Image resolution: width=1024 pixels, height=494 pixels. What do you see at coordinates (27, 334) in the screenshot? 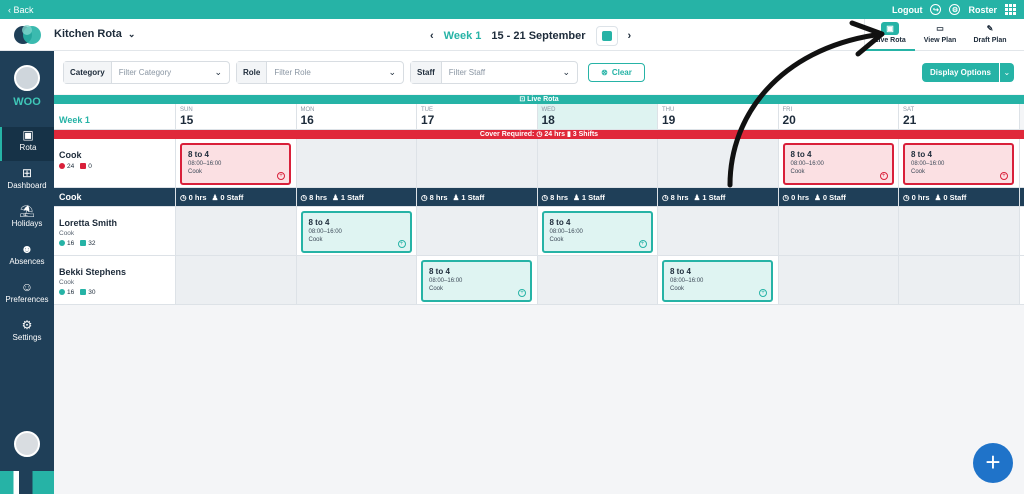
I see `sidebar-item-settings: ⚙ Settings` at bounding box center [27, 334].